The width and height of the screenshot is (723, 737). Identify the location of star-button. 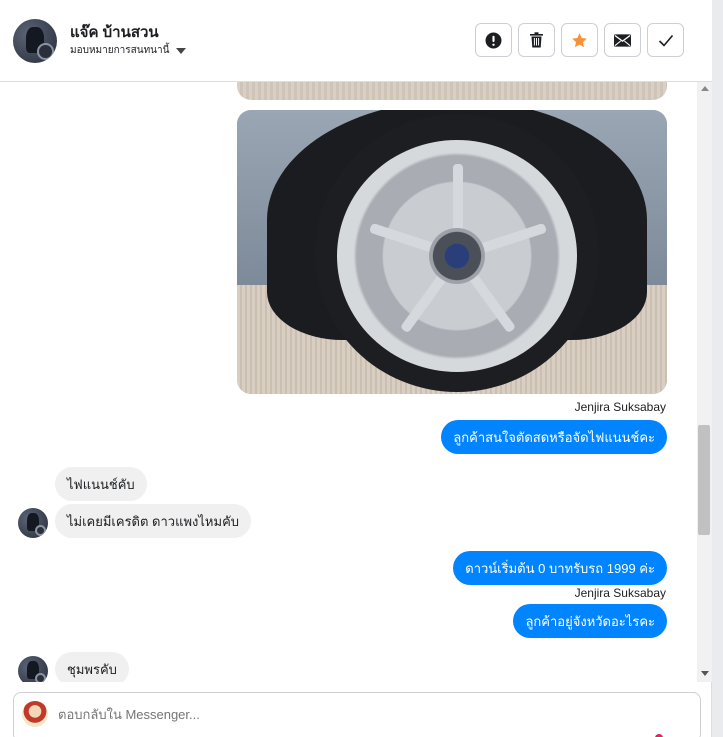
(579, 40).